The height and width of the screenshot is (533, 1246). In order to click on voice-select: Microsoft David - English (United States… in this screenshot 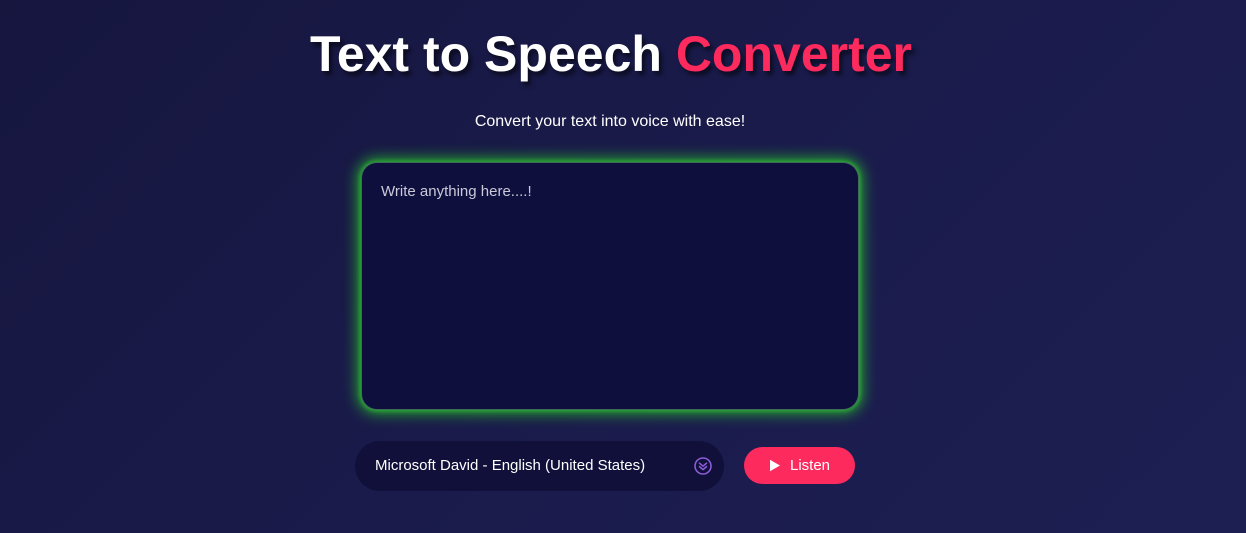, I will do `click(539, 466)`.